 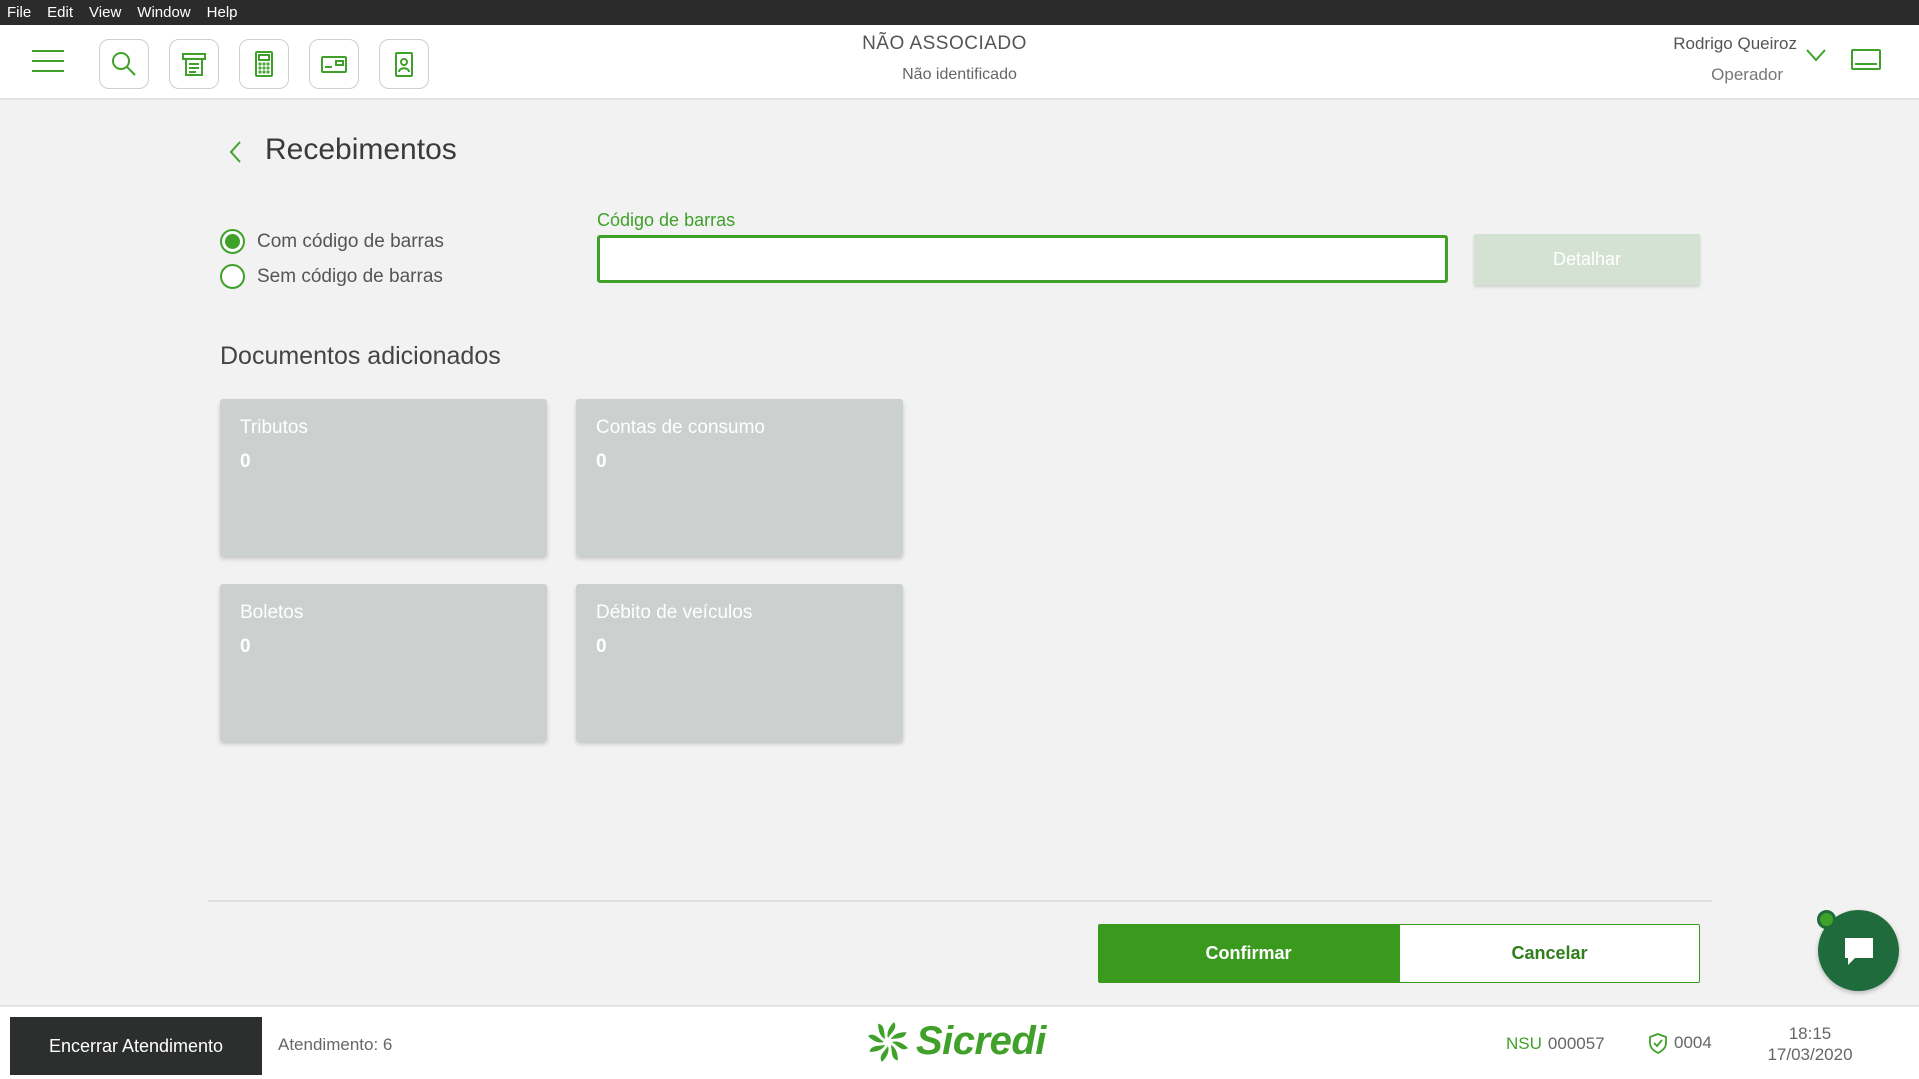 What do you see at coordinates (1735, 43) in the screenshot?
I see `user-name: Rodrigo Queiroz` at bounding box center [1735, 43].